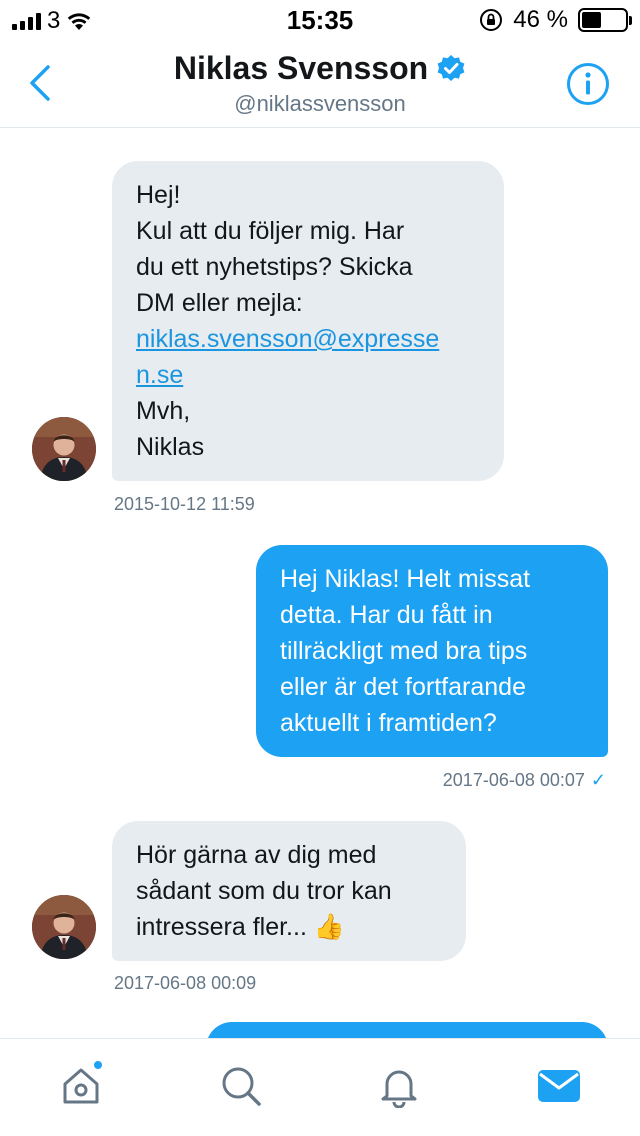 The image size is (640, 1136). What do you see at coordinates (270, 231) in the screenshot?
I see `message-text-line: Kul att du följer mig. Har` at bounding box center [270, 231].